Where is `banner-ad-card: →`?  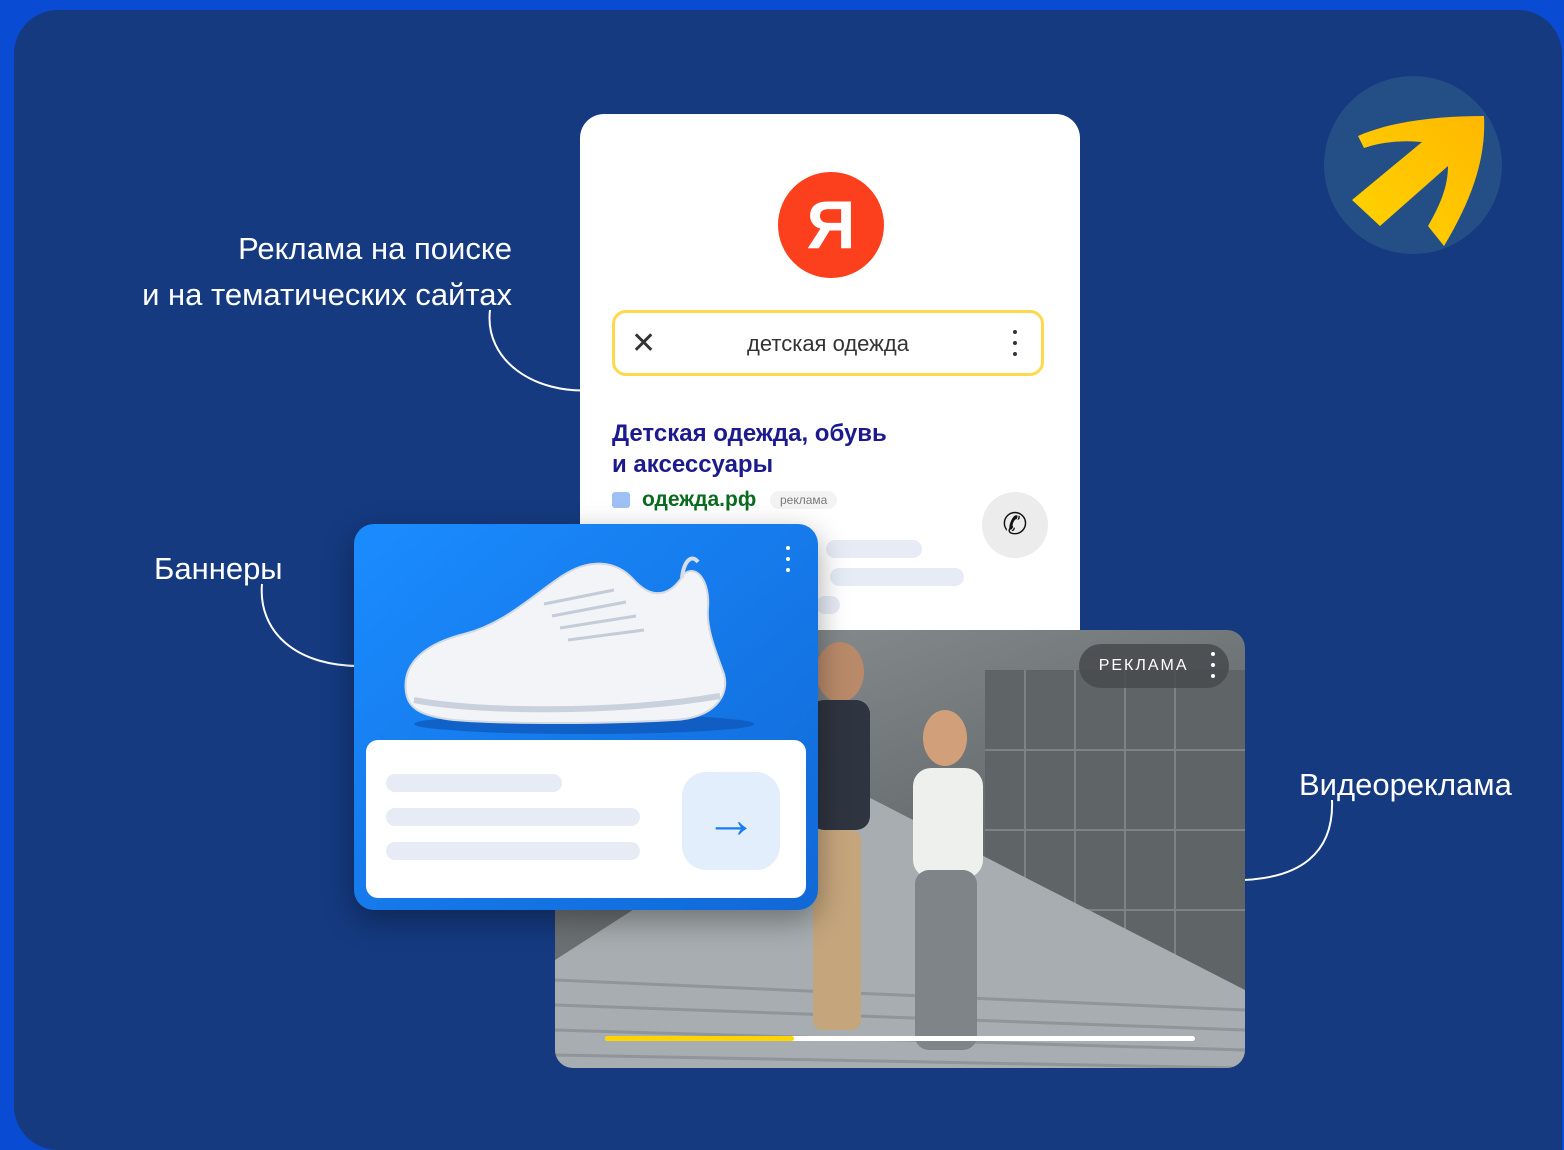 banner-ad-card: → is located at coordinates (586, 717).